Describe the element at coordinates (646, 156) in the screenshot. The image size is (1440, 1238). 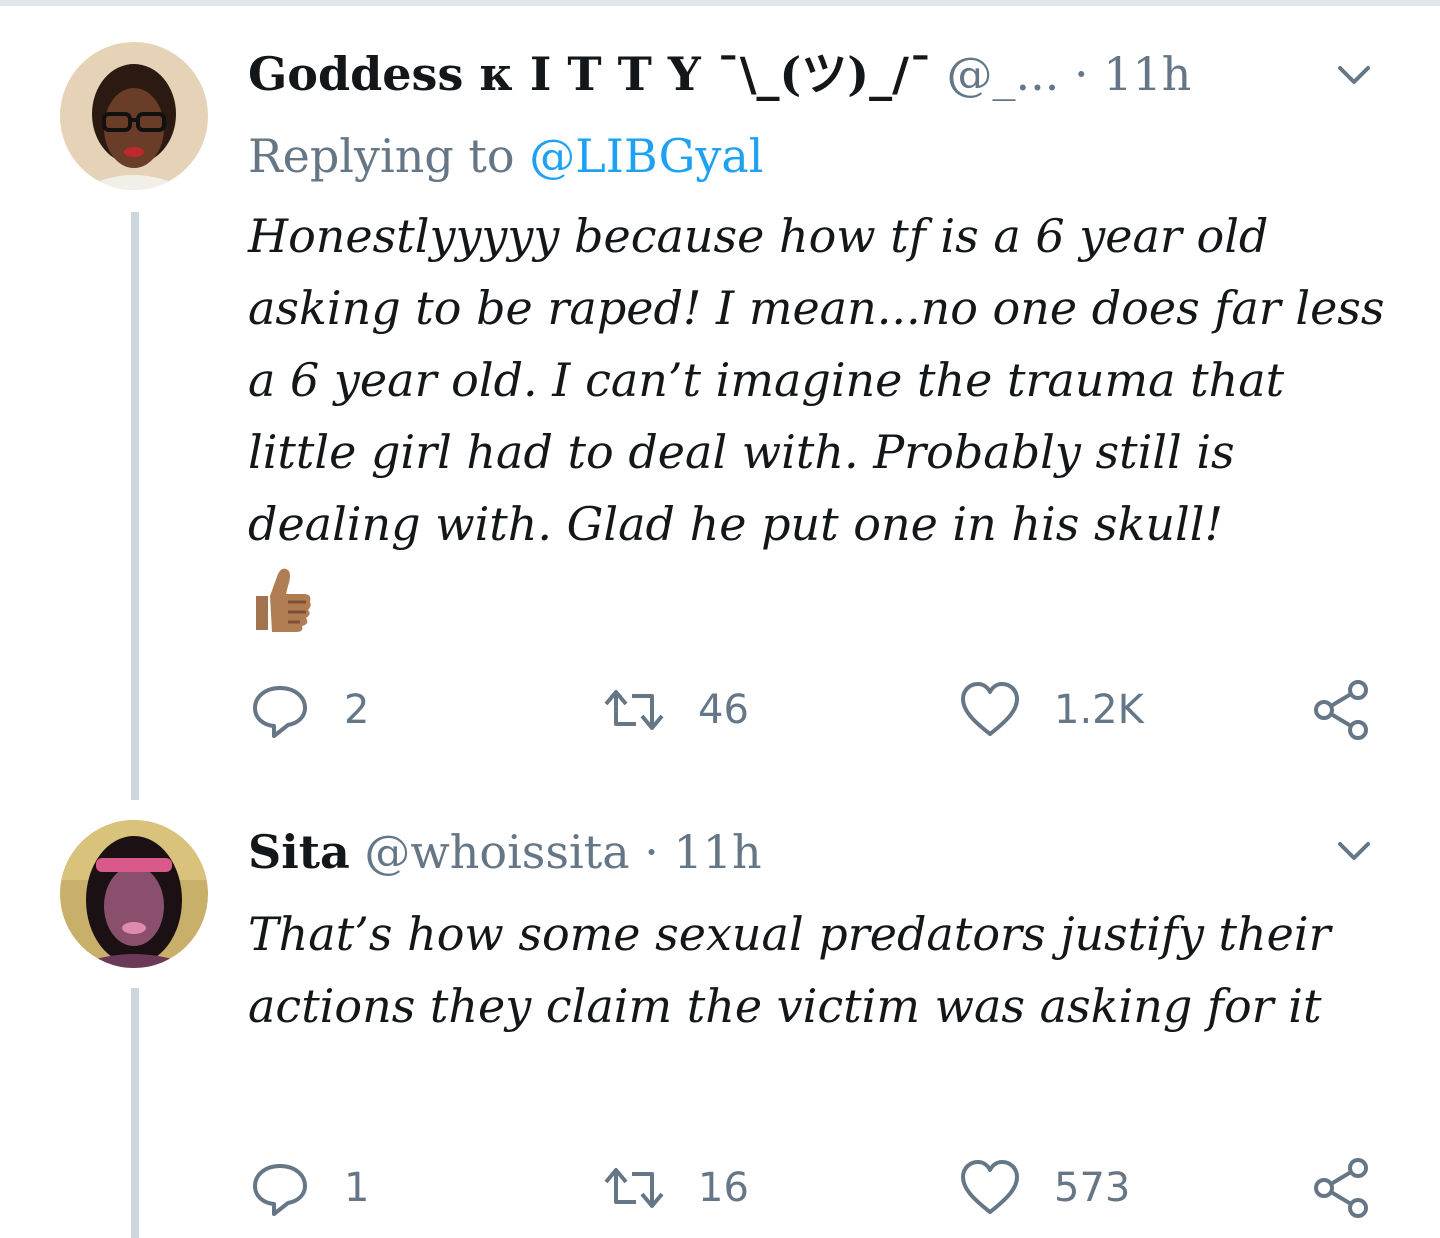
I see `mention-link: @LIBGyal` at that location.